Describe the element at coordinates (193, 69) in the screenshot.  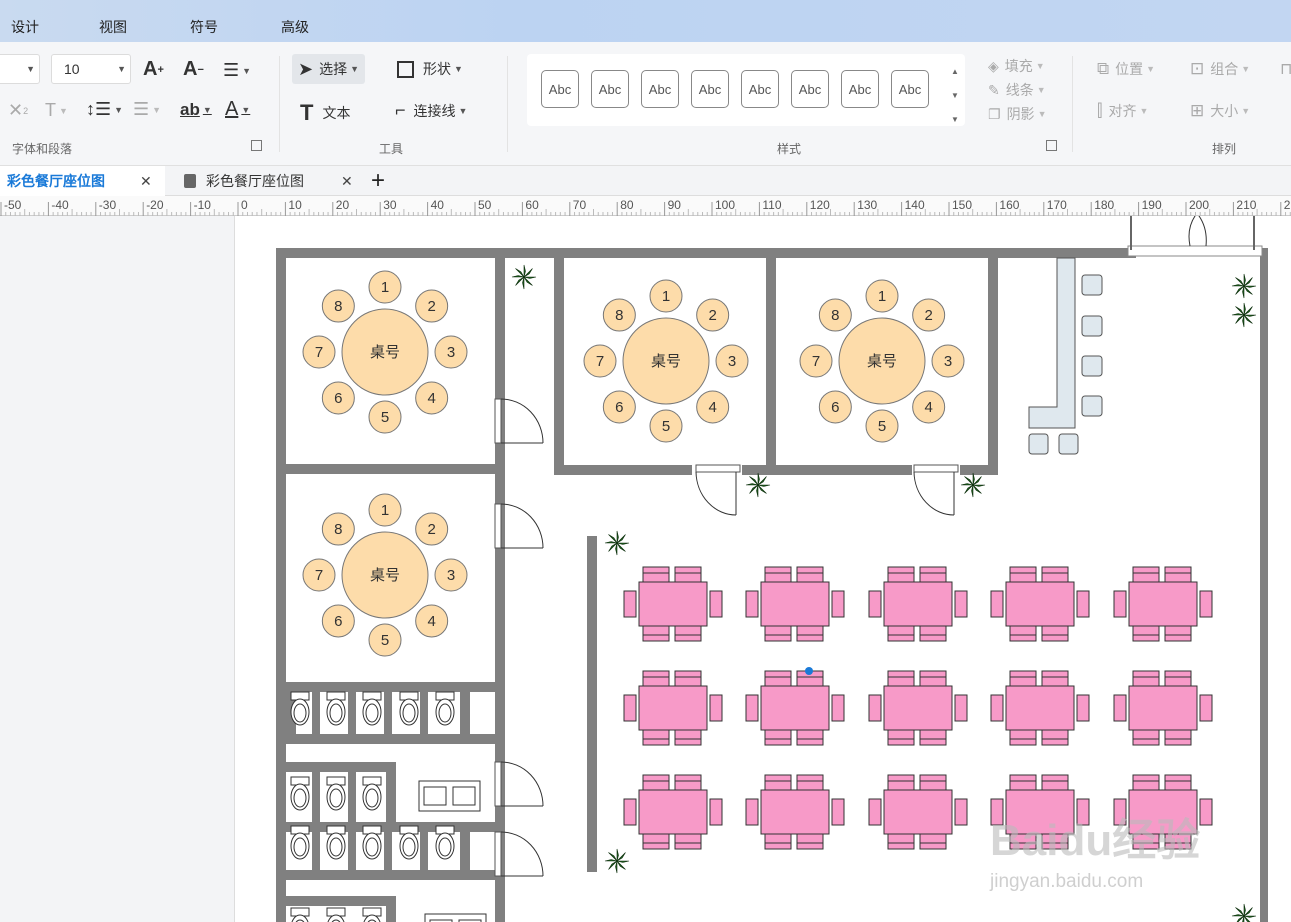
I see `font-shrink-icon: A −` at that location.